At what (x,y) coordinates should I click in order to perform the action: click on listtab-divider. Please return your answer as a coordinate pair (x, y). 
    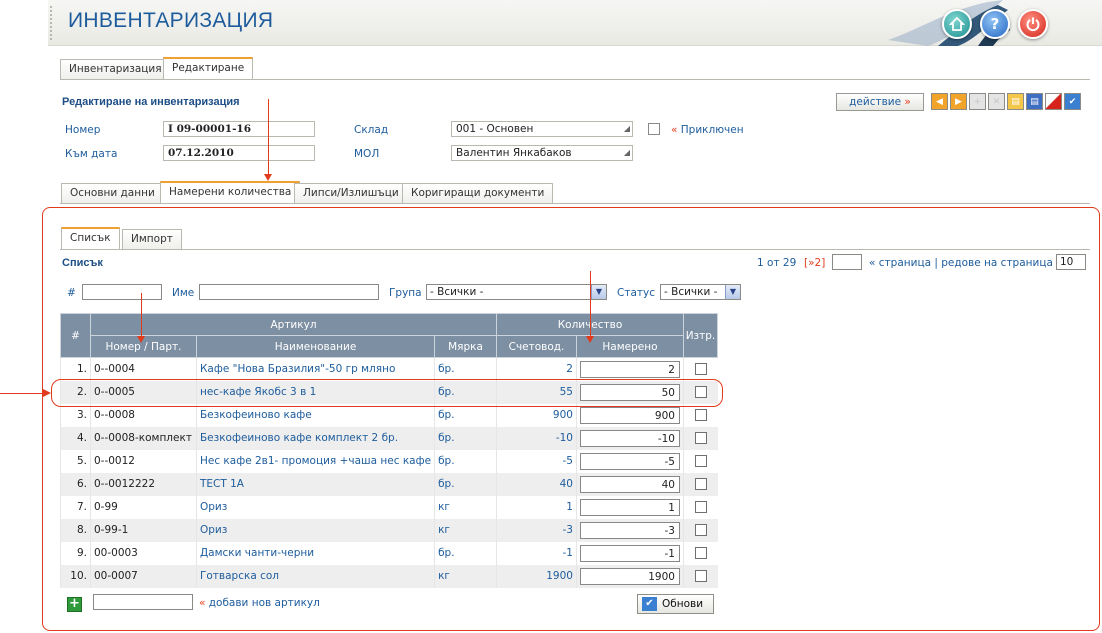
    Looking at the image, I should click on (575, 249).